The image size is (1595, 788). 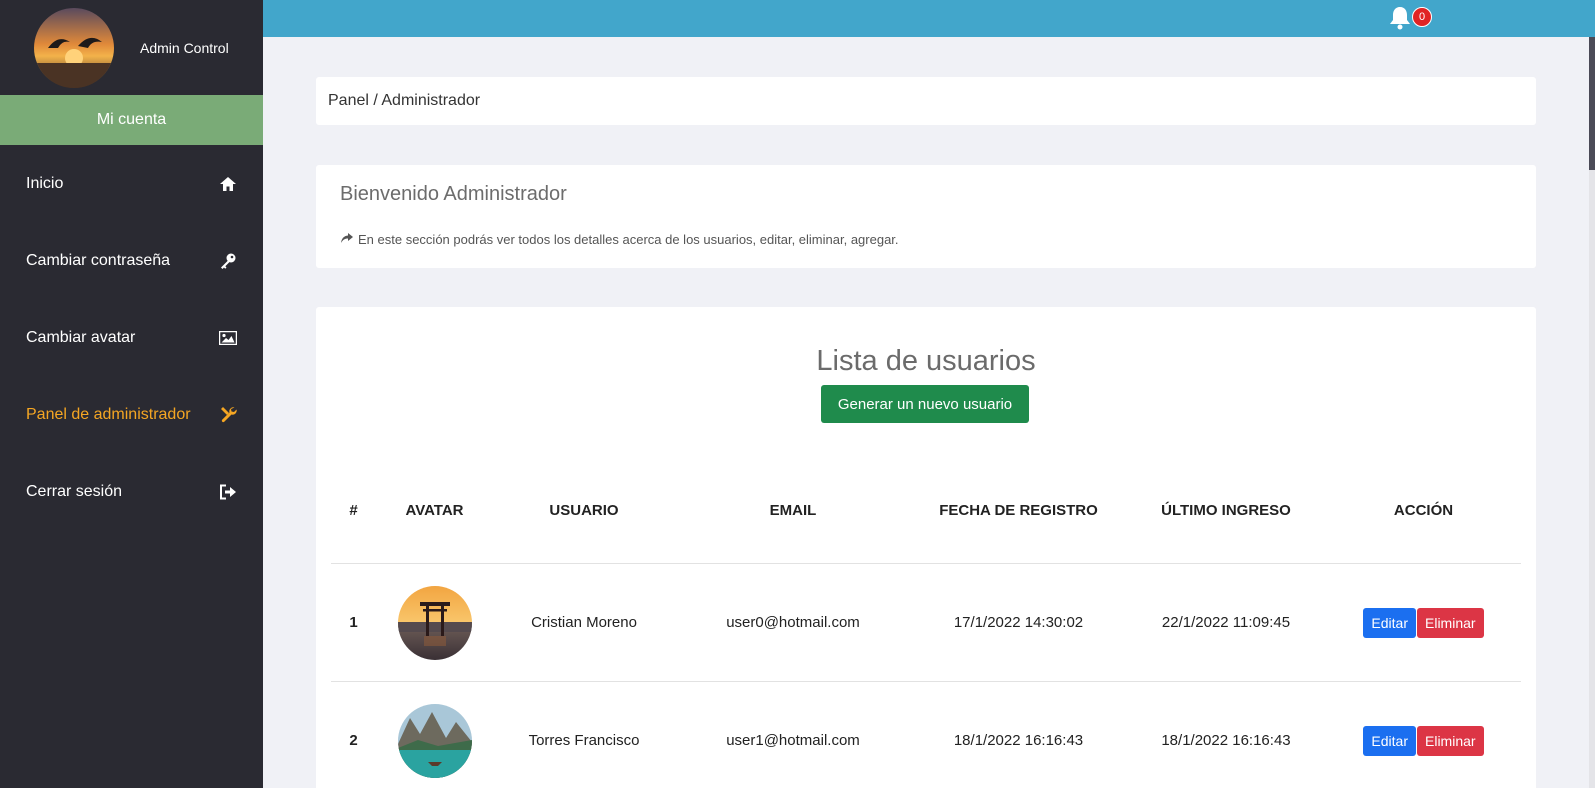 What do you see at coordinates (1400, 18) in the screenshot?
I see `bell-icon` at bounding box center [1400, 18].